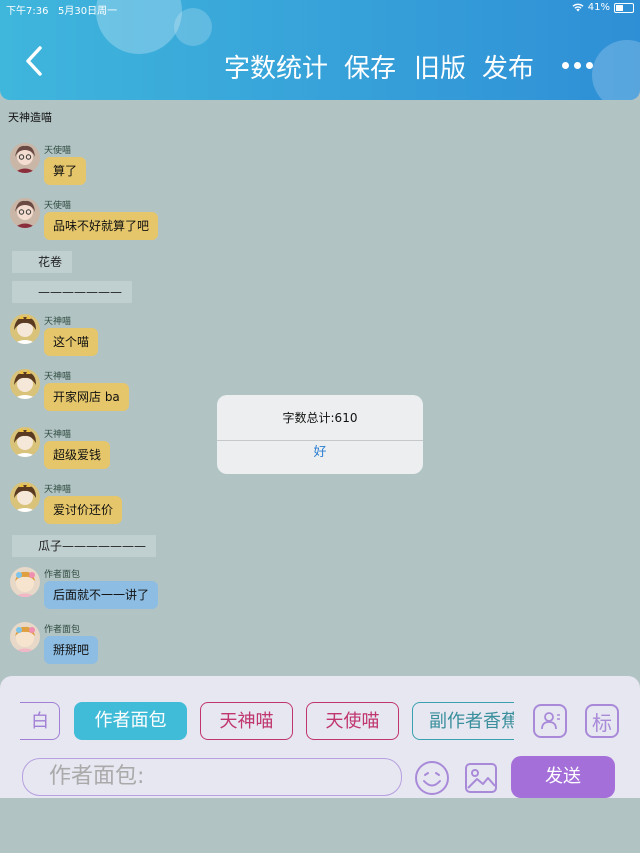  Describe the element at coordinates (65, 171) in the screenshot. I see `message-bubble: 算了` at that location.